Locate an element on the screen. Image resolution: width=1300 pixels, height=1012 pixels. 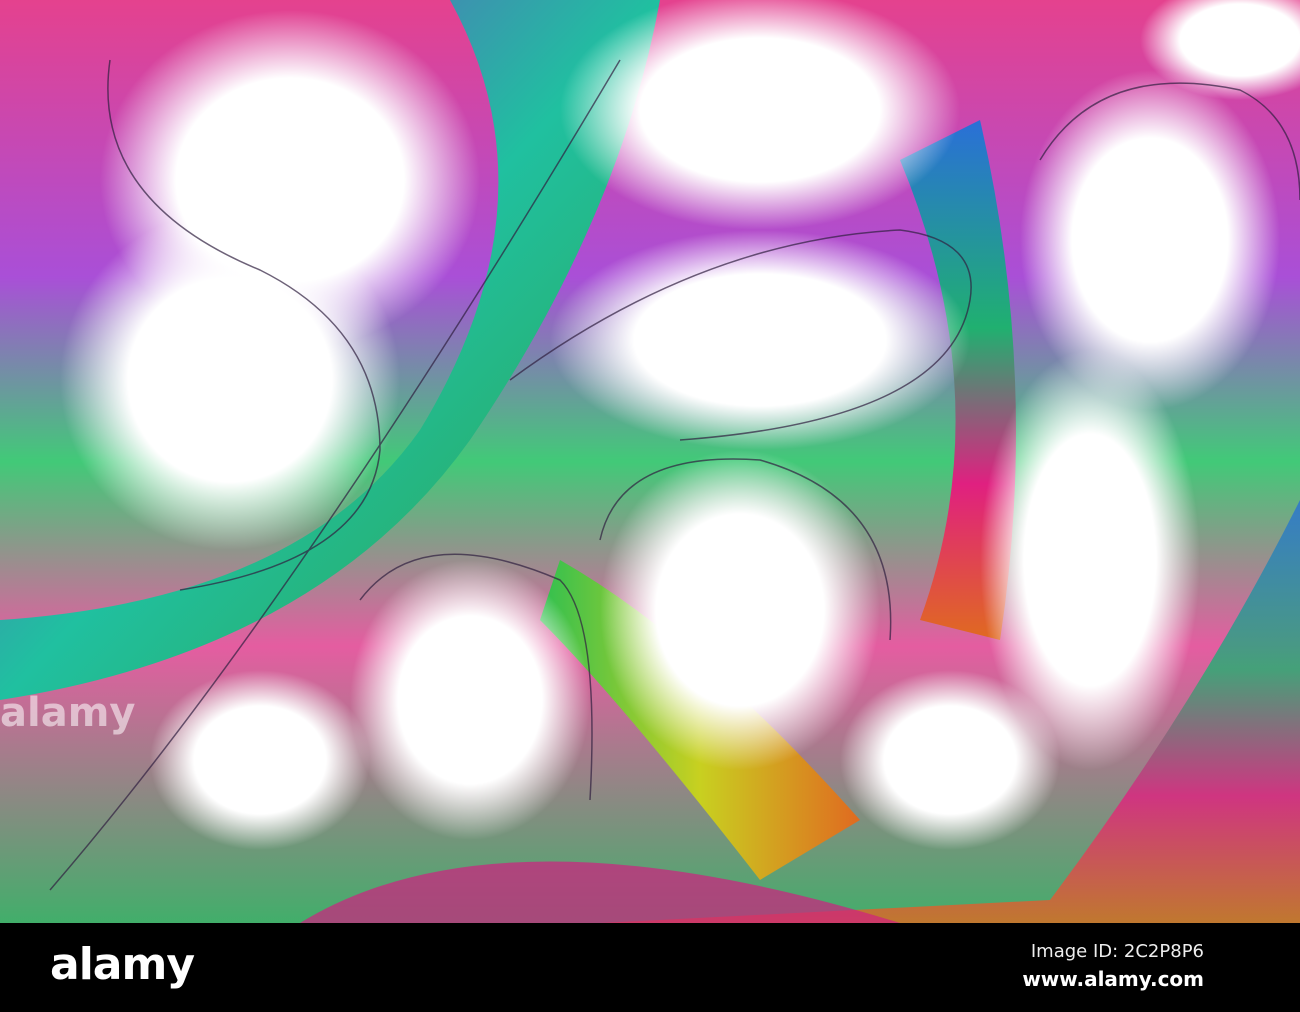
footer-bar: alamy Image ID: 2C2P8P6 www.alamy.com is located at coordinates (650, 967).